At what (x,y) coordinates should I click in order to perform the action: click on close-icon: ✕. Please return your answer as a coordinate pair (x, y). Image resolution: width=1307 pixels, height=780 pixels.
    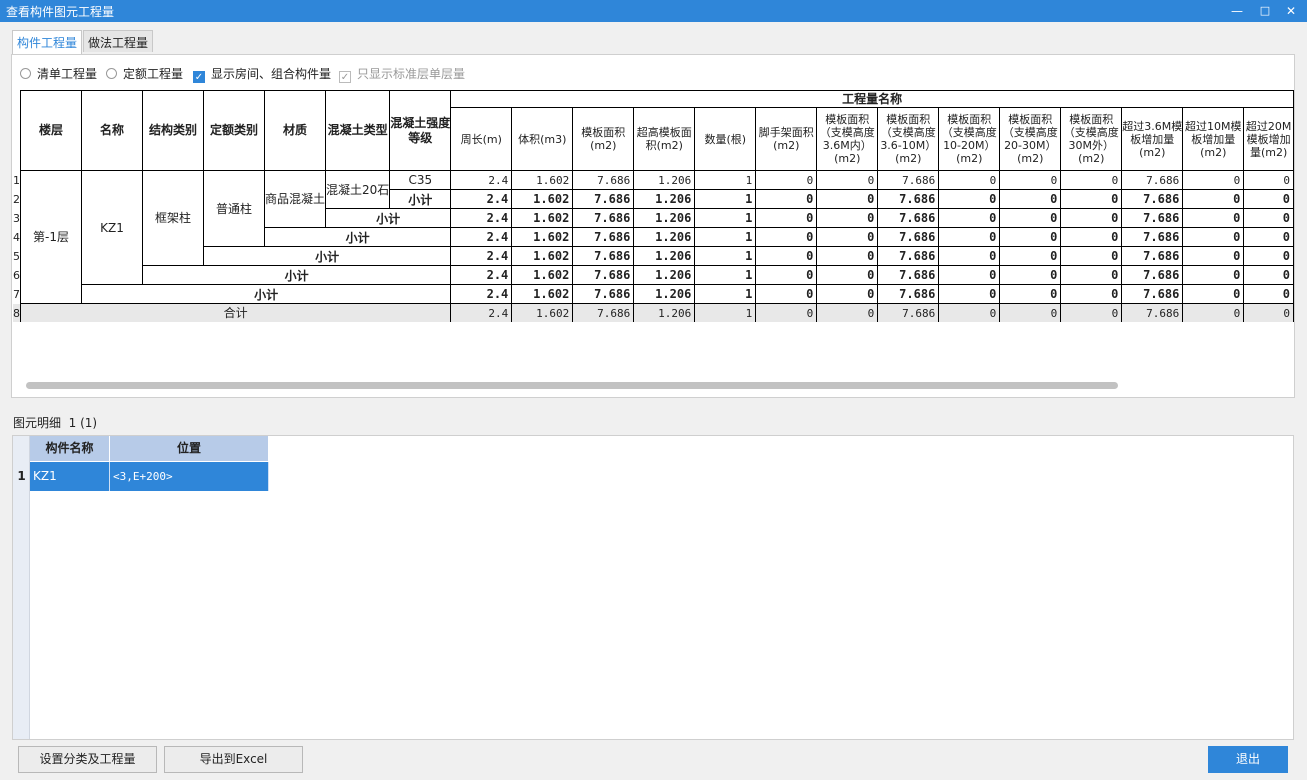
    Looking at the image, I should click on (1291, 11).